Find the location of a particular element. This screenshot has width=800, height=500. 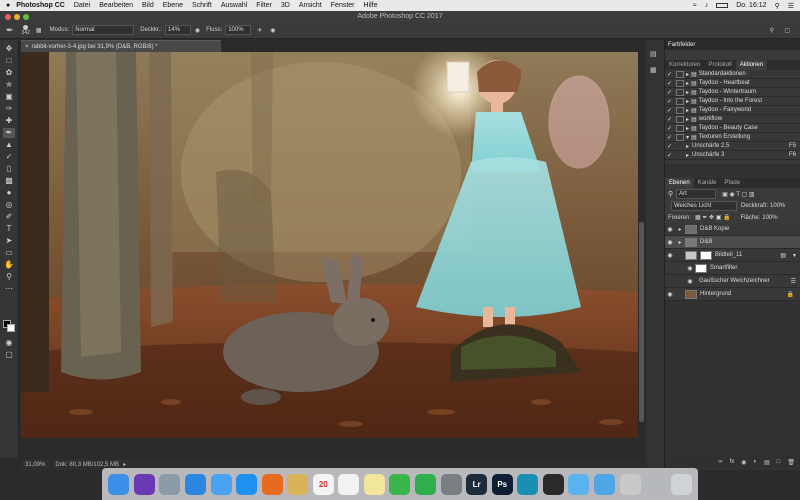

action-item: ✓ ▸ ▤ Taydoo - Into the Forest is located at coordinates (732, 101).